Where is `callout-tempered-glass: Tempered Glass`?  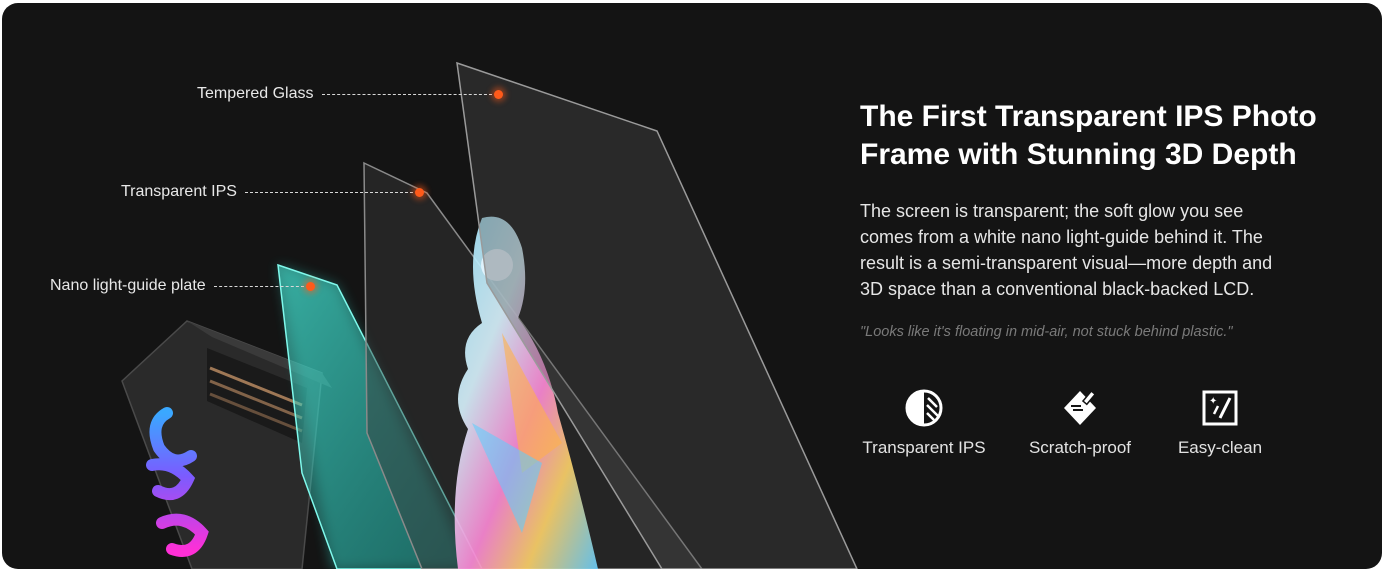
callout-tempered-glass: Tempered Glass is located at coordinates (350, 94).